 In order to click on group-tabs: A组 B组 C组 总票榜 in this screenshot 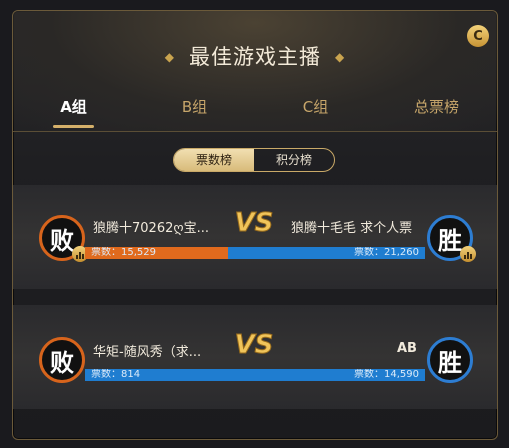, I will do `click(255, 113)`.